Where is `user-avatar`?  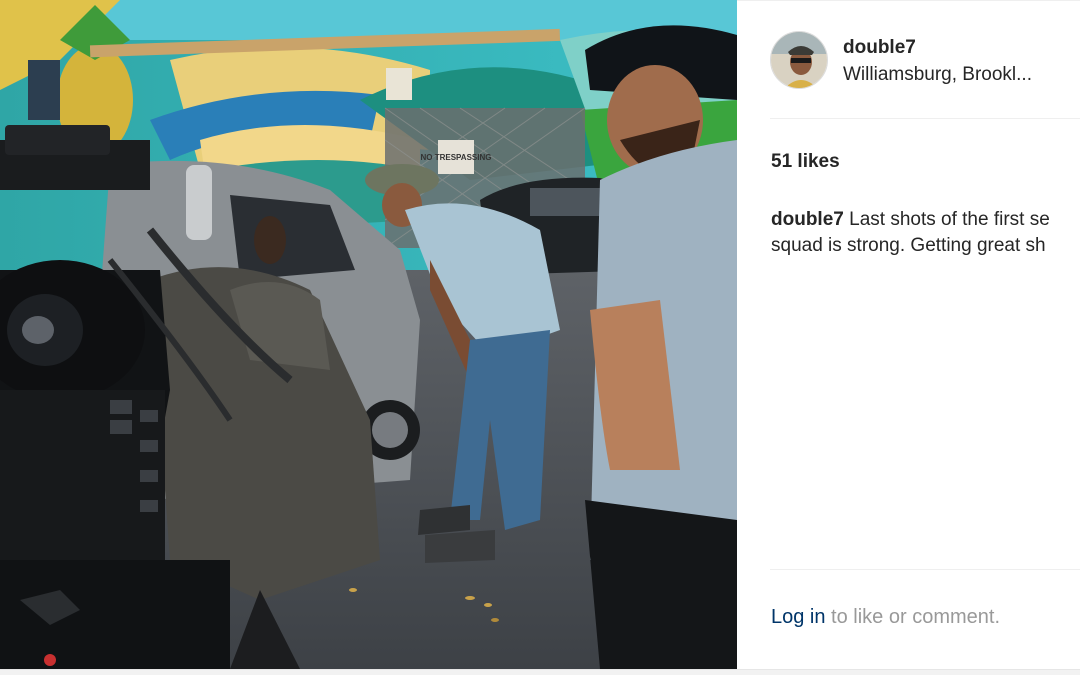 user-avatar is located at coordinates (799, 60).